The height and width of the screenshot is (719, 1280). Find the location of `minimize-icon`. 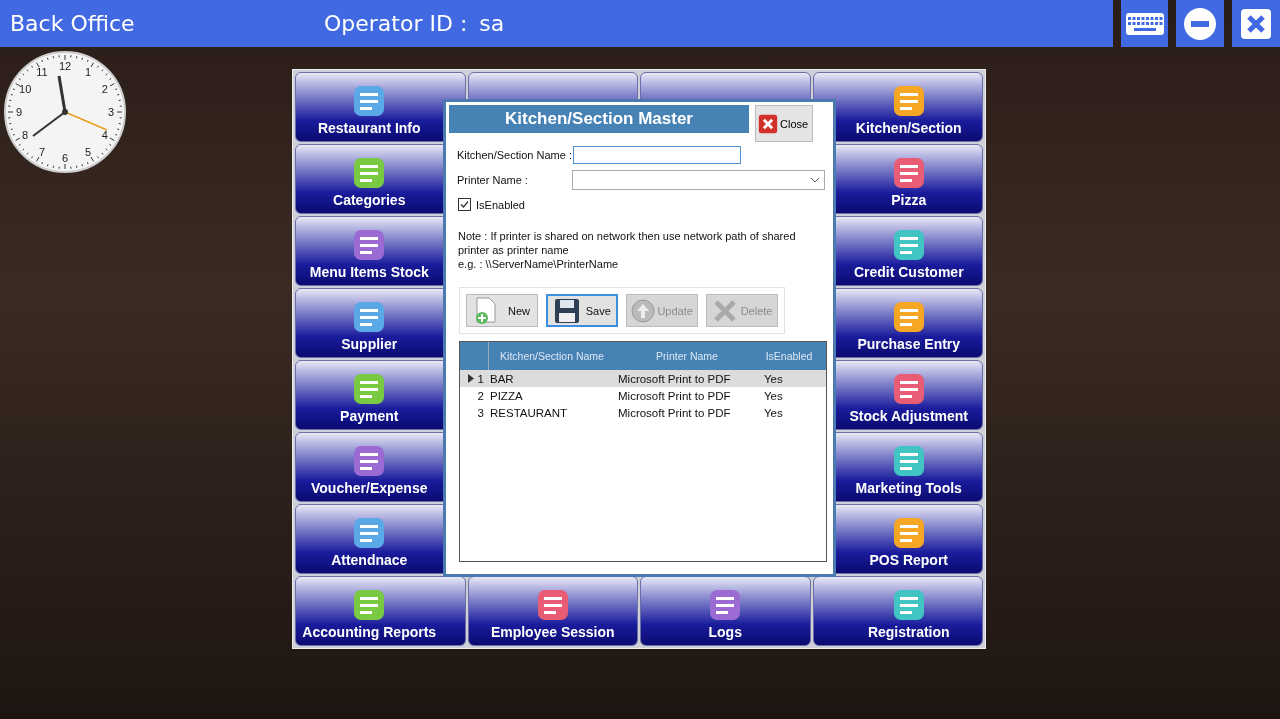

minimize-icon is located at coordinates (1200, 23).